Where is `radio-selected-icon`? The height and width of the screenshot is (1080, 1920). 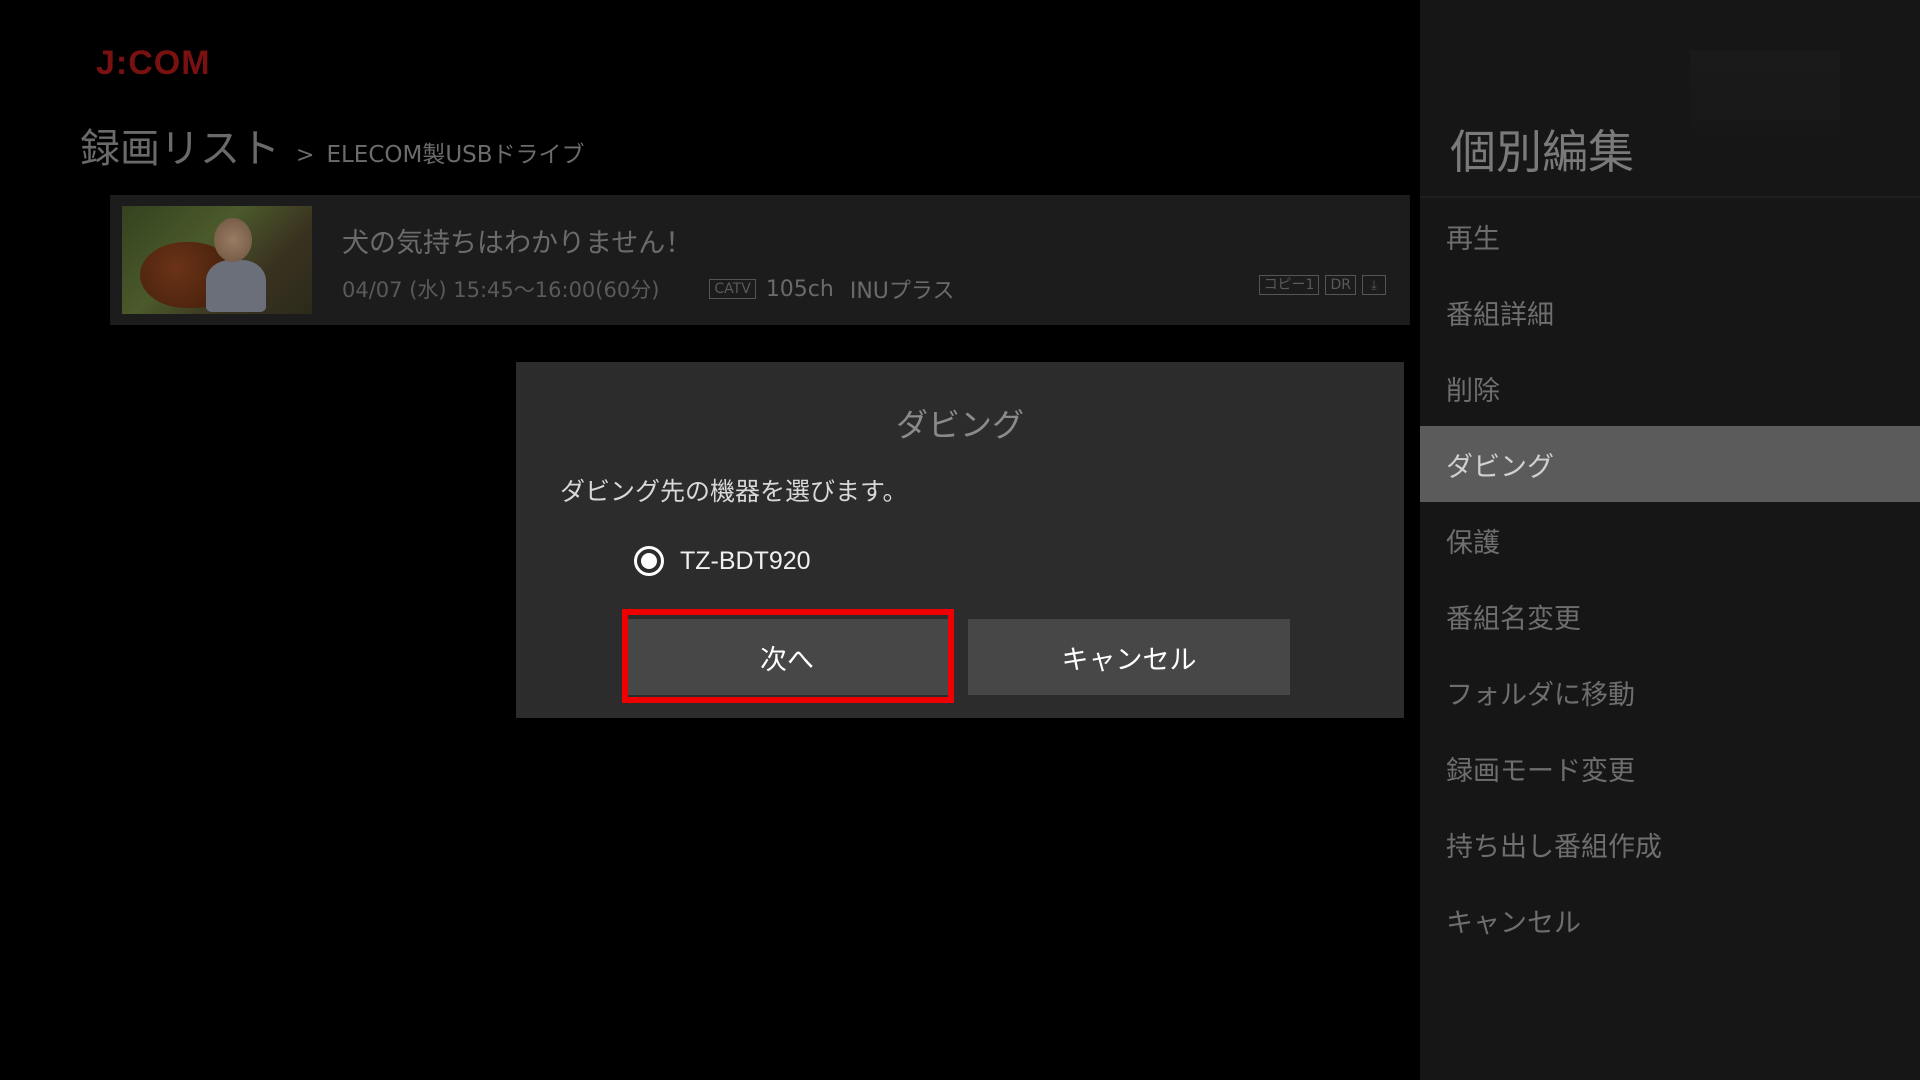
radio-selected-icon is located at coordinates (649, 561).